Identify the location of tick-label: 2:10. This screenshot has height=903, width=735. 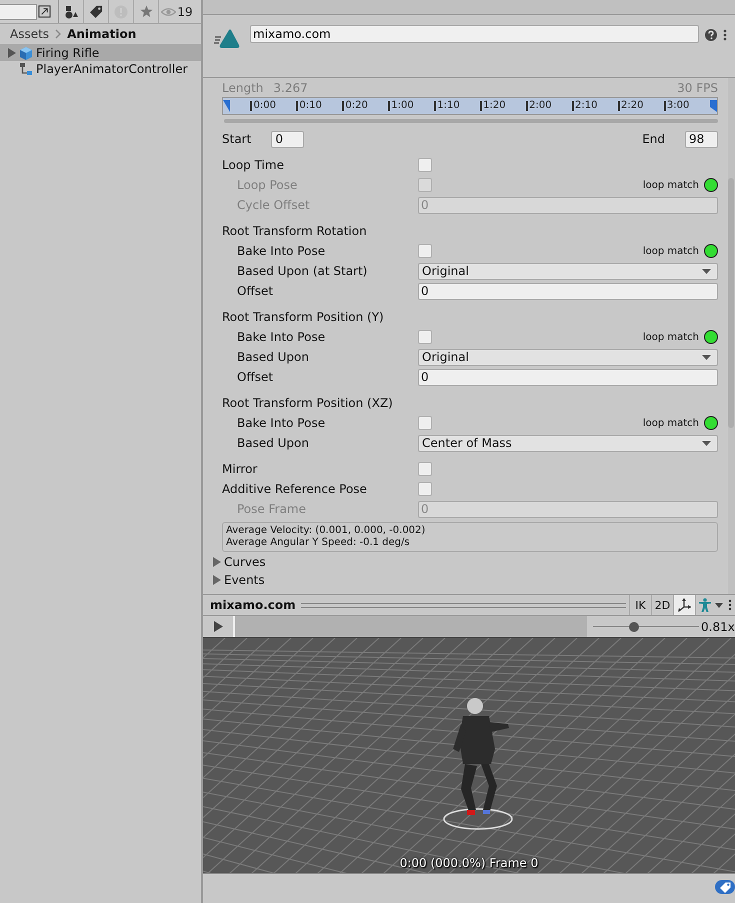
(585, 106).